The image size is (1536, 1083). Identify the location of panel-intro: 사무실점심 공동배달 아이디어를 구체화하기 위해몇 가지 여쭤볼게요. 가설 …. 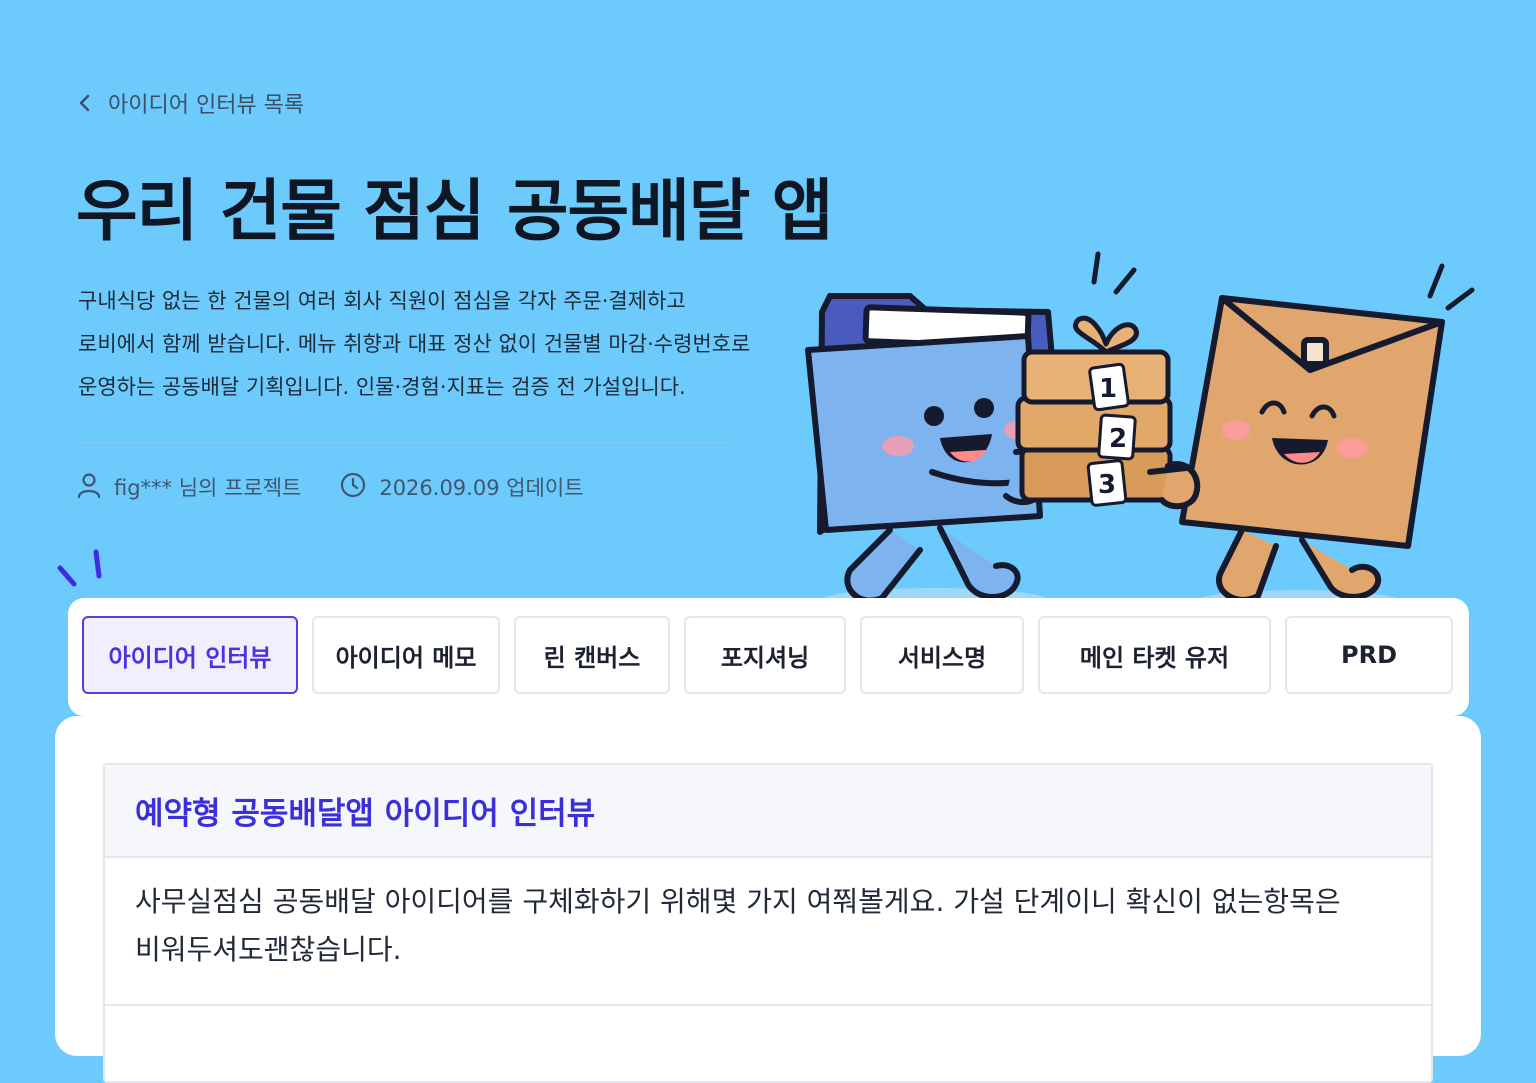
(768, 932).